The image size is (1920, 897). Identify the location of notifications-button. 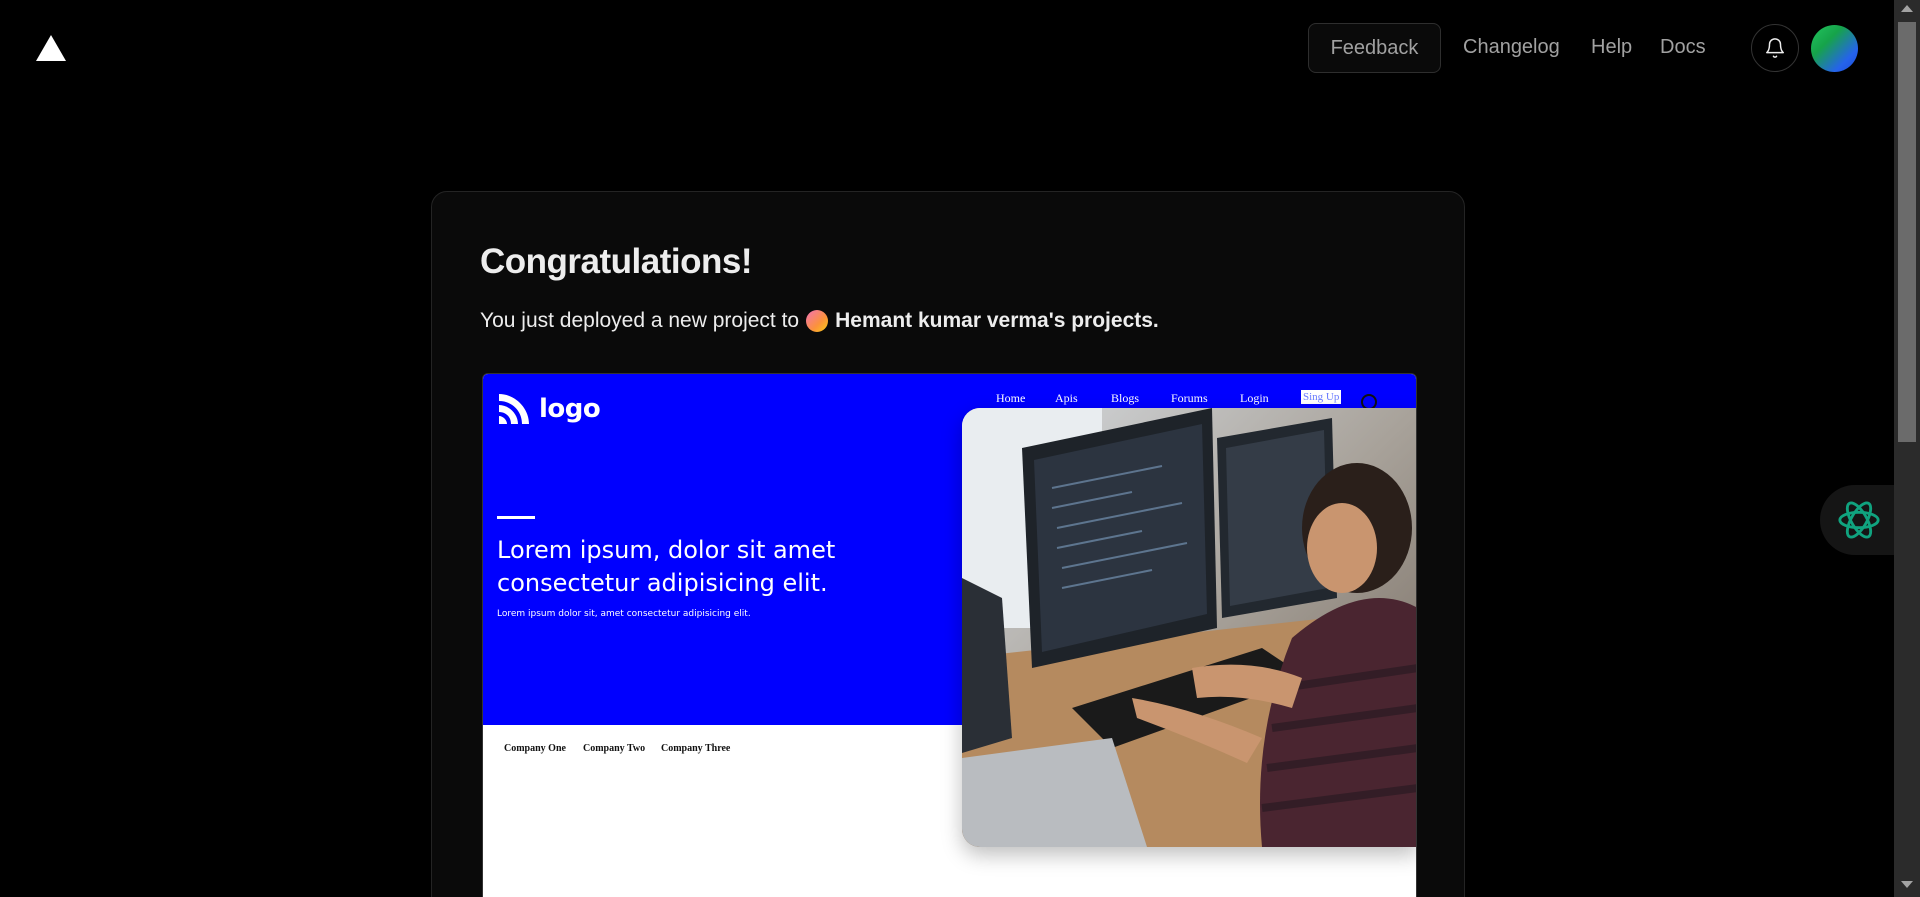
(1775, 48).